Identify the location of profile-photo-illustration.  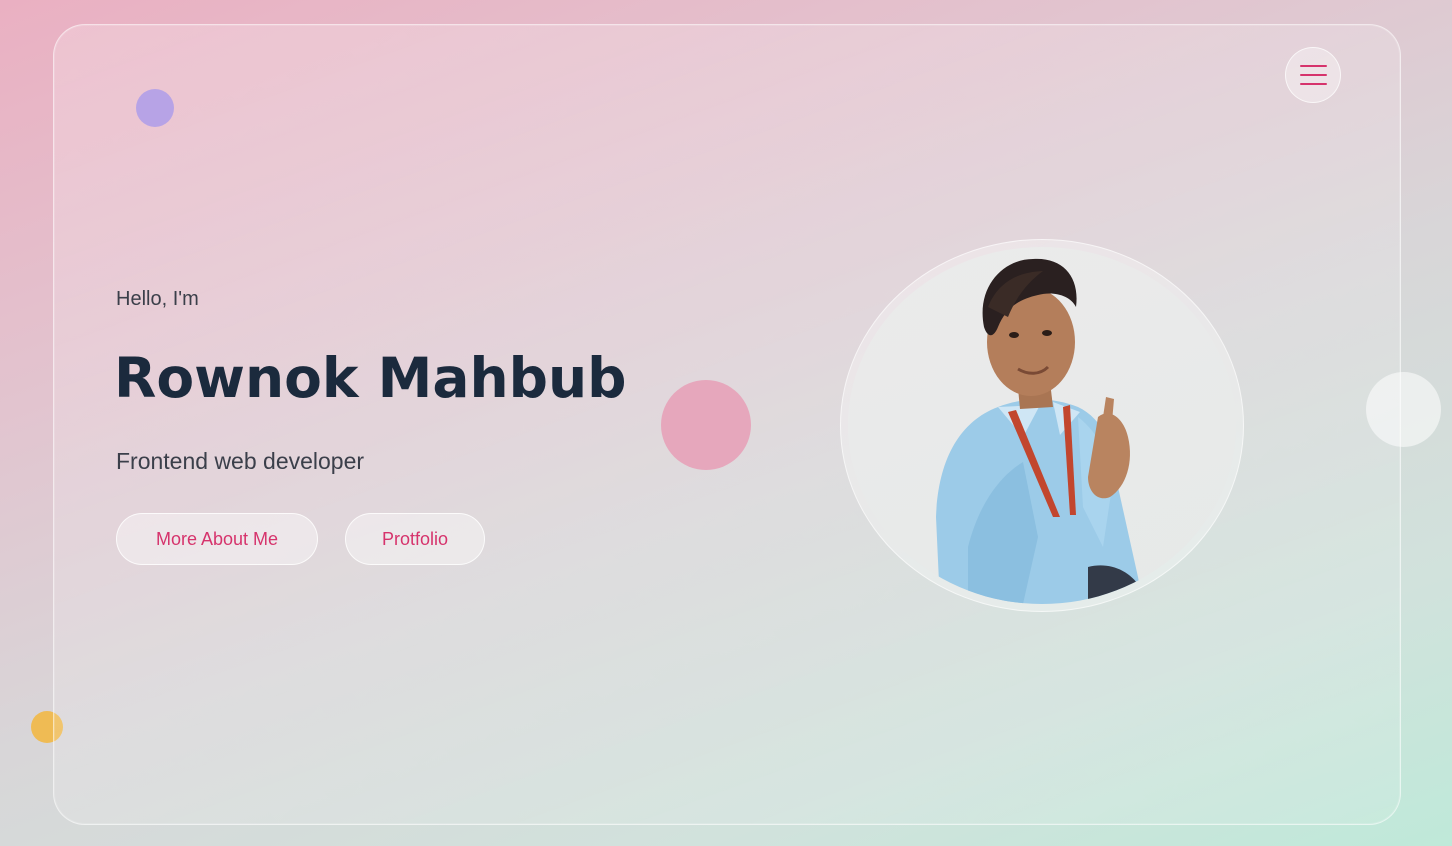
(1039, 431).